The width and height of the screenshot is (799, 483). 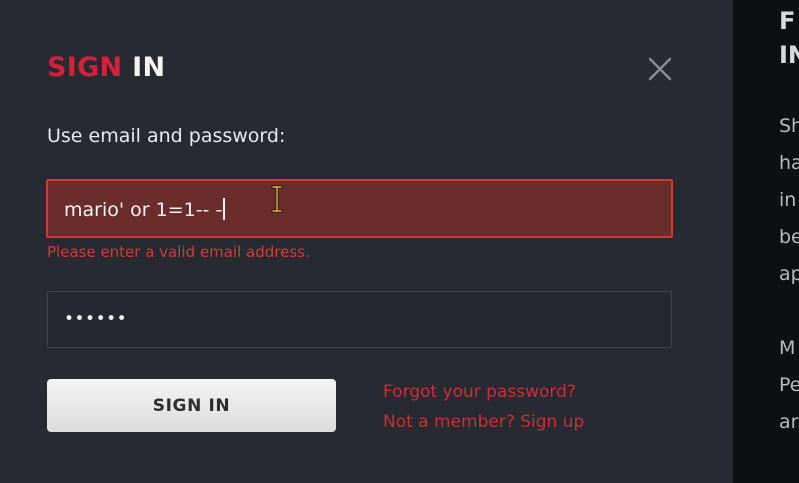 I want to click on title-main-word: IN, so click(x=149, y=67).